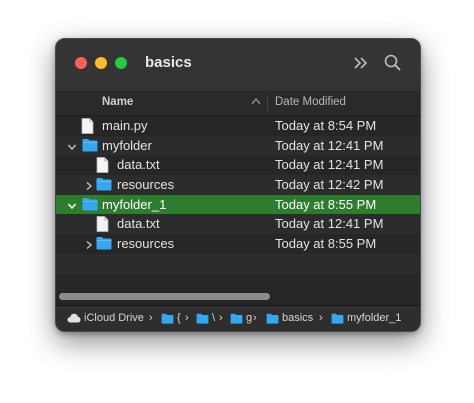 The height and width of the screenshot is (403, 474). What do you see at coordinates (117, 102) in the screenshot?
I see `name-column-header: Name` at bounding box center [117, 102].